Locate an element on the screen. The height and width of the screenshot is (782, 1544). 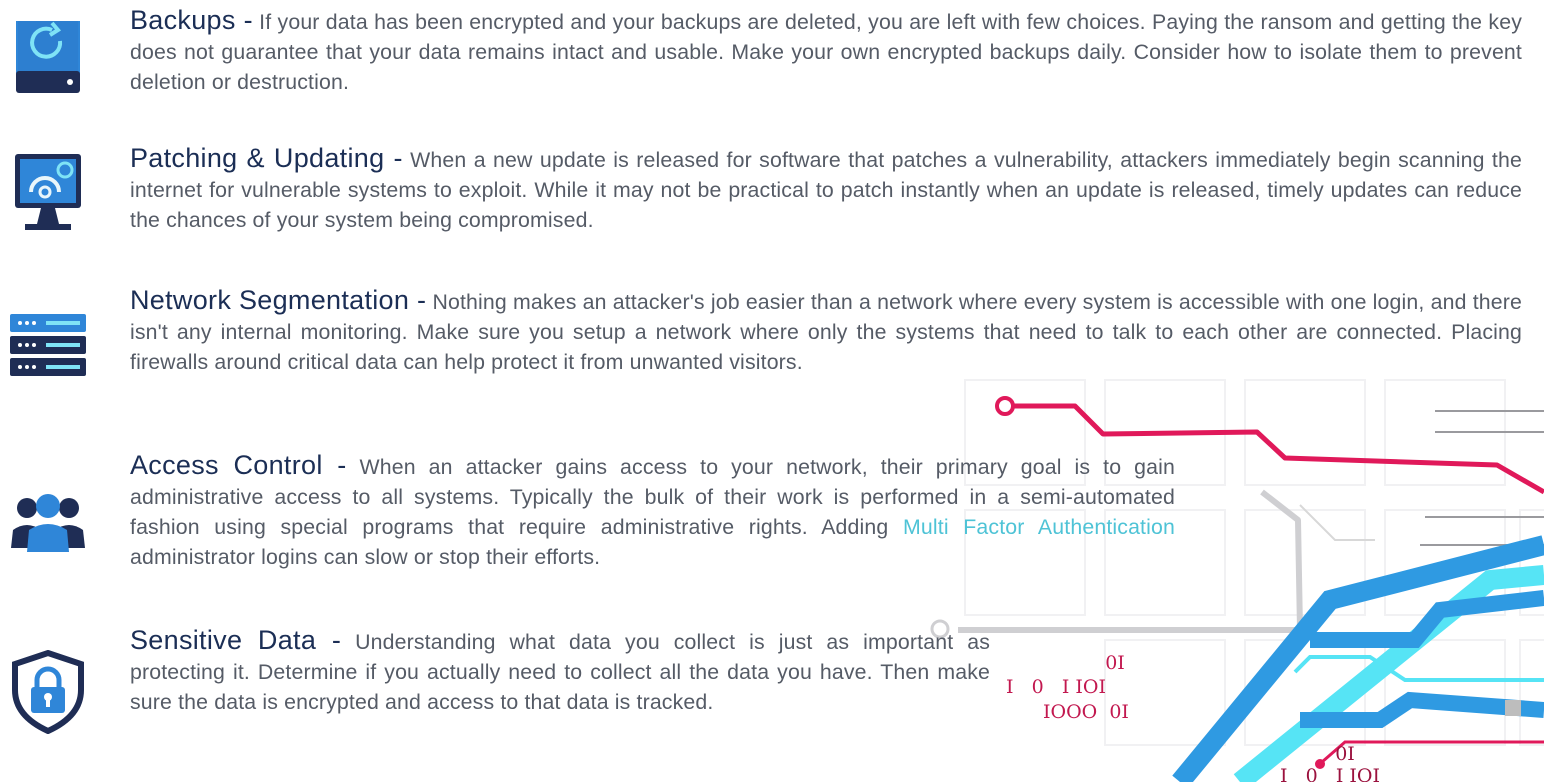
item-heading: Backups - is located at coordinates (191, 20).